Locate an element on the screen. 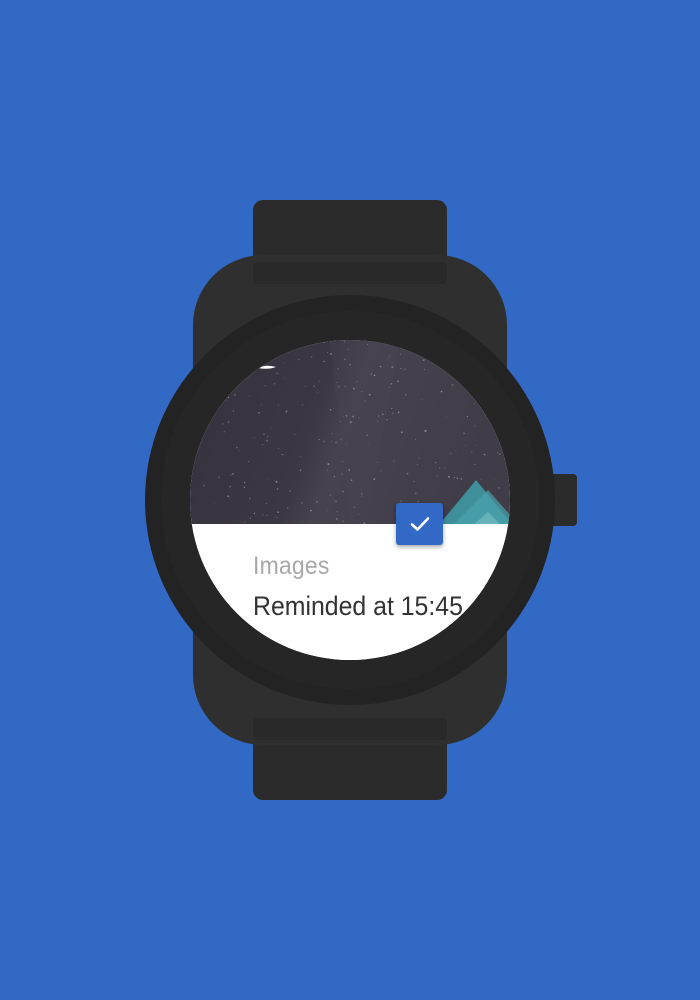 The width and height of the screenshot is (700, 1000). watch-lug-top is located at coordinates (350, 273).